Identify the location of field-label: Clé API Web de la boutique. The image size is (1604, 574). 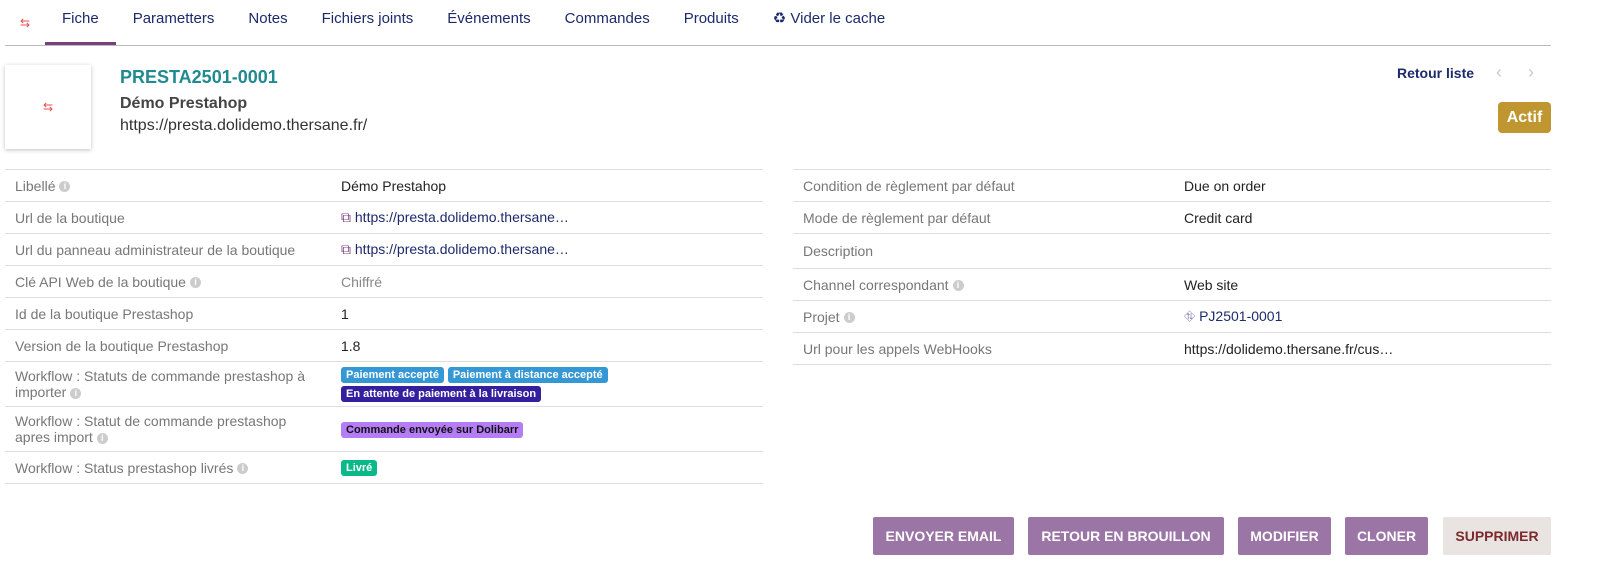
(100, 281).